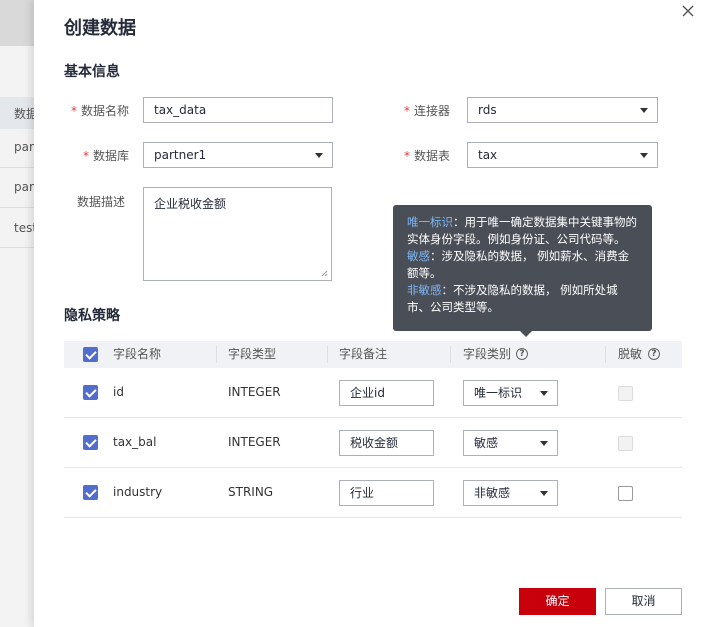 Image resolution: width=708 pixels, height=627 pixels. I want to click on field-name-cell: tax_bal, so click(135, 442).